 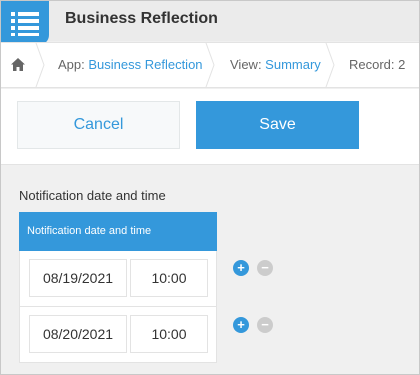 I want to click on breadcrumb-view-prefix: View:, so click(x=248, y=64).